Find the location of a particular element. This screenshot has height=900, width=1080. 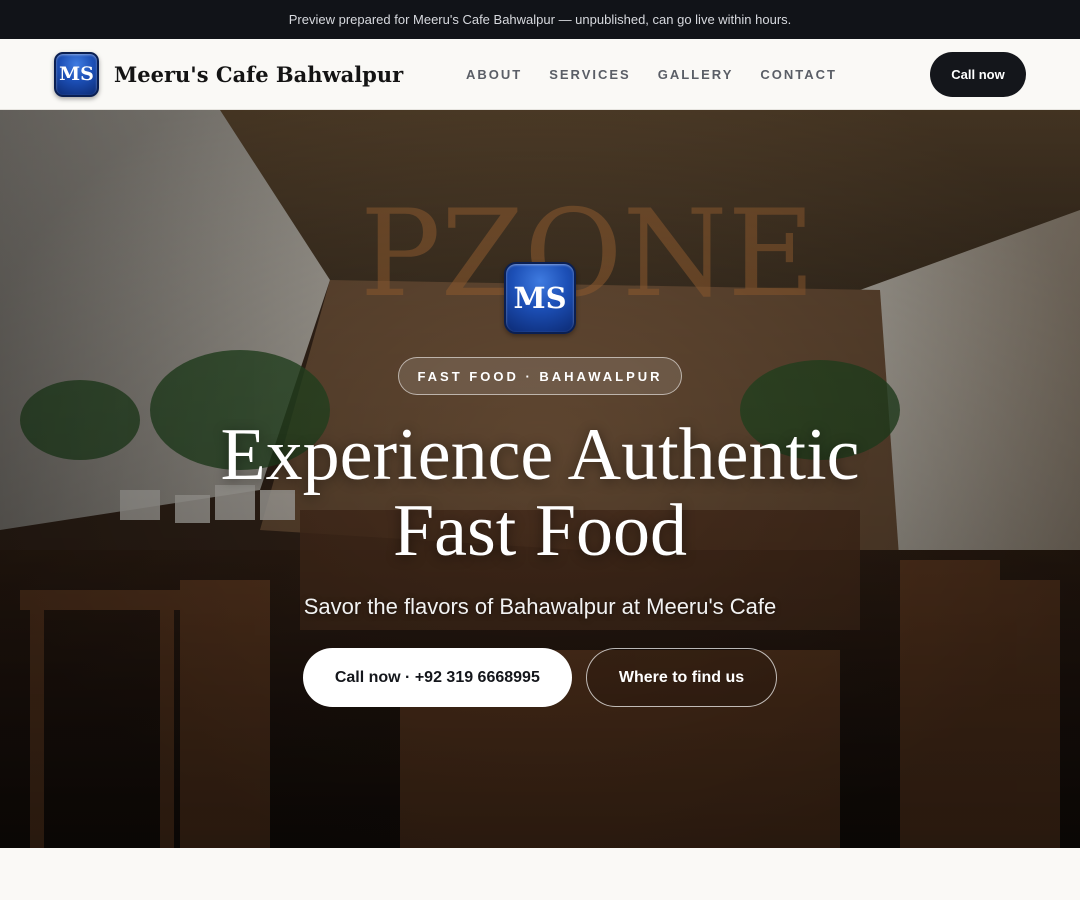

brand-logo-text: MS is located at coordinates (76, 74).